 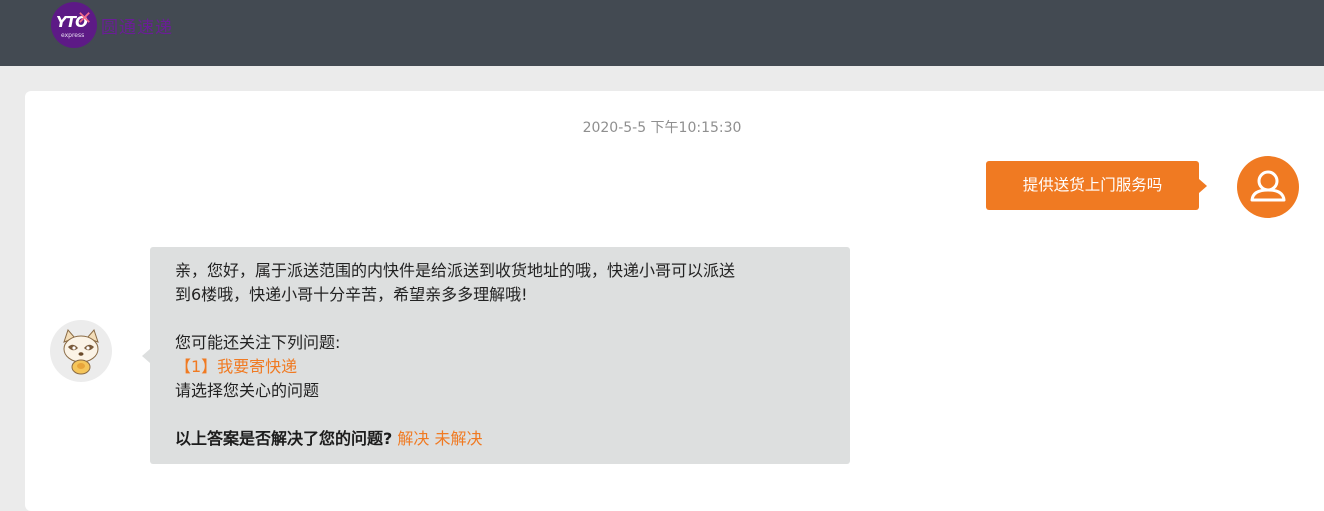 What do you see at coordinates (413, 438) in the screenshot?
I see `feedback-solved-link: 解决` at bounding box center [413, 438].